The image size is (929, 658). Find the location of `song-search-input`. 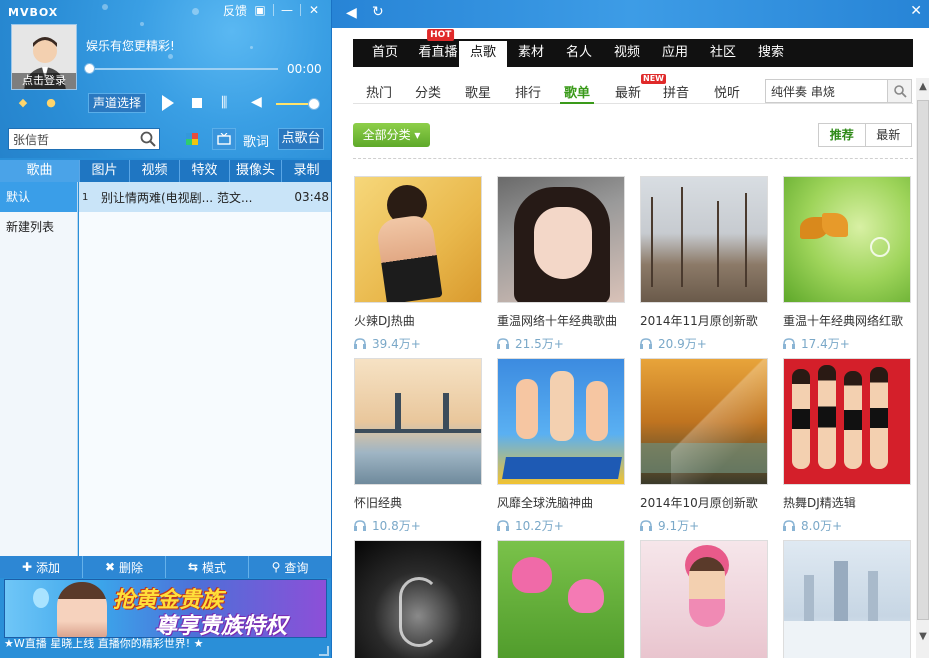

song-search-input is located at coordinates (73, 139).